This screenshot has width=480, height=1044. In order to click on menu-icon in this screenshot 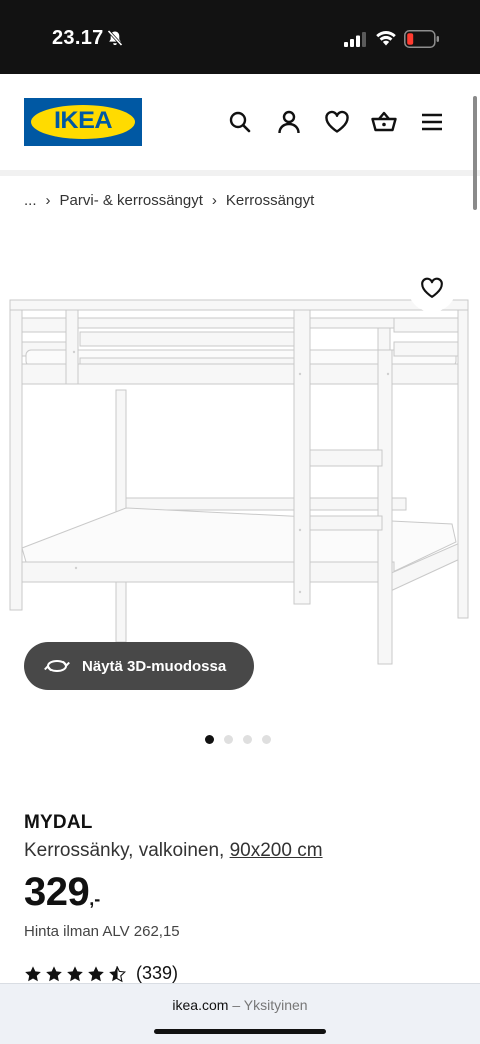, I will do `click(432, 122)`.